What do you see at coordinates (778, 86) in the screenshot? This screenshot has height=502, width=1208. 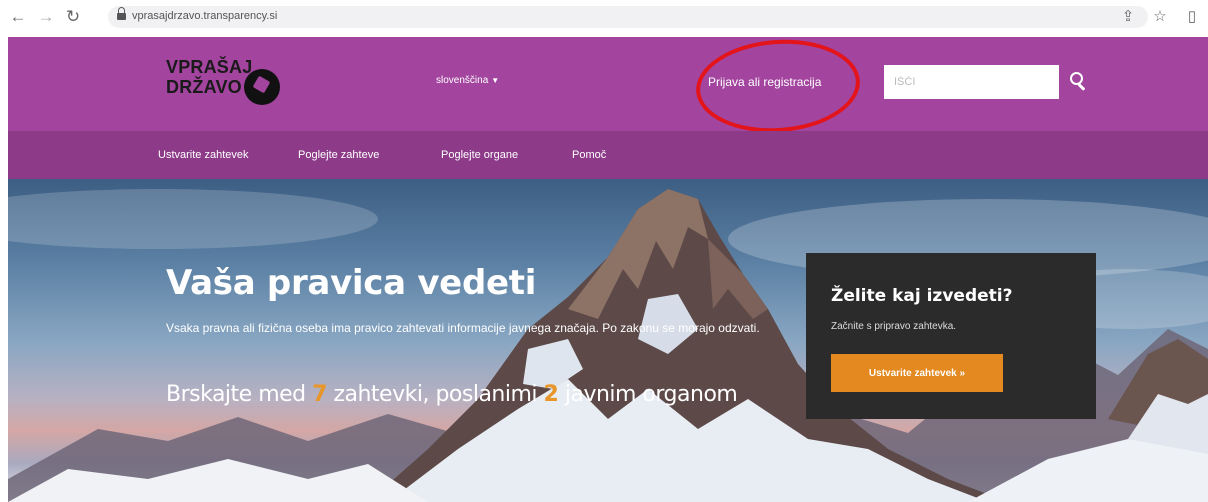 I see `red-highlight-circle` at bounding box center [778, 86].